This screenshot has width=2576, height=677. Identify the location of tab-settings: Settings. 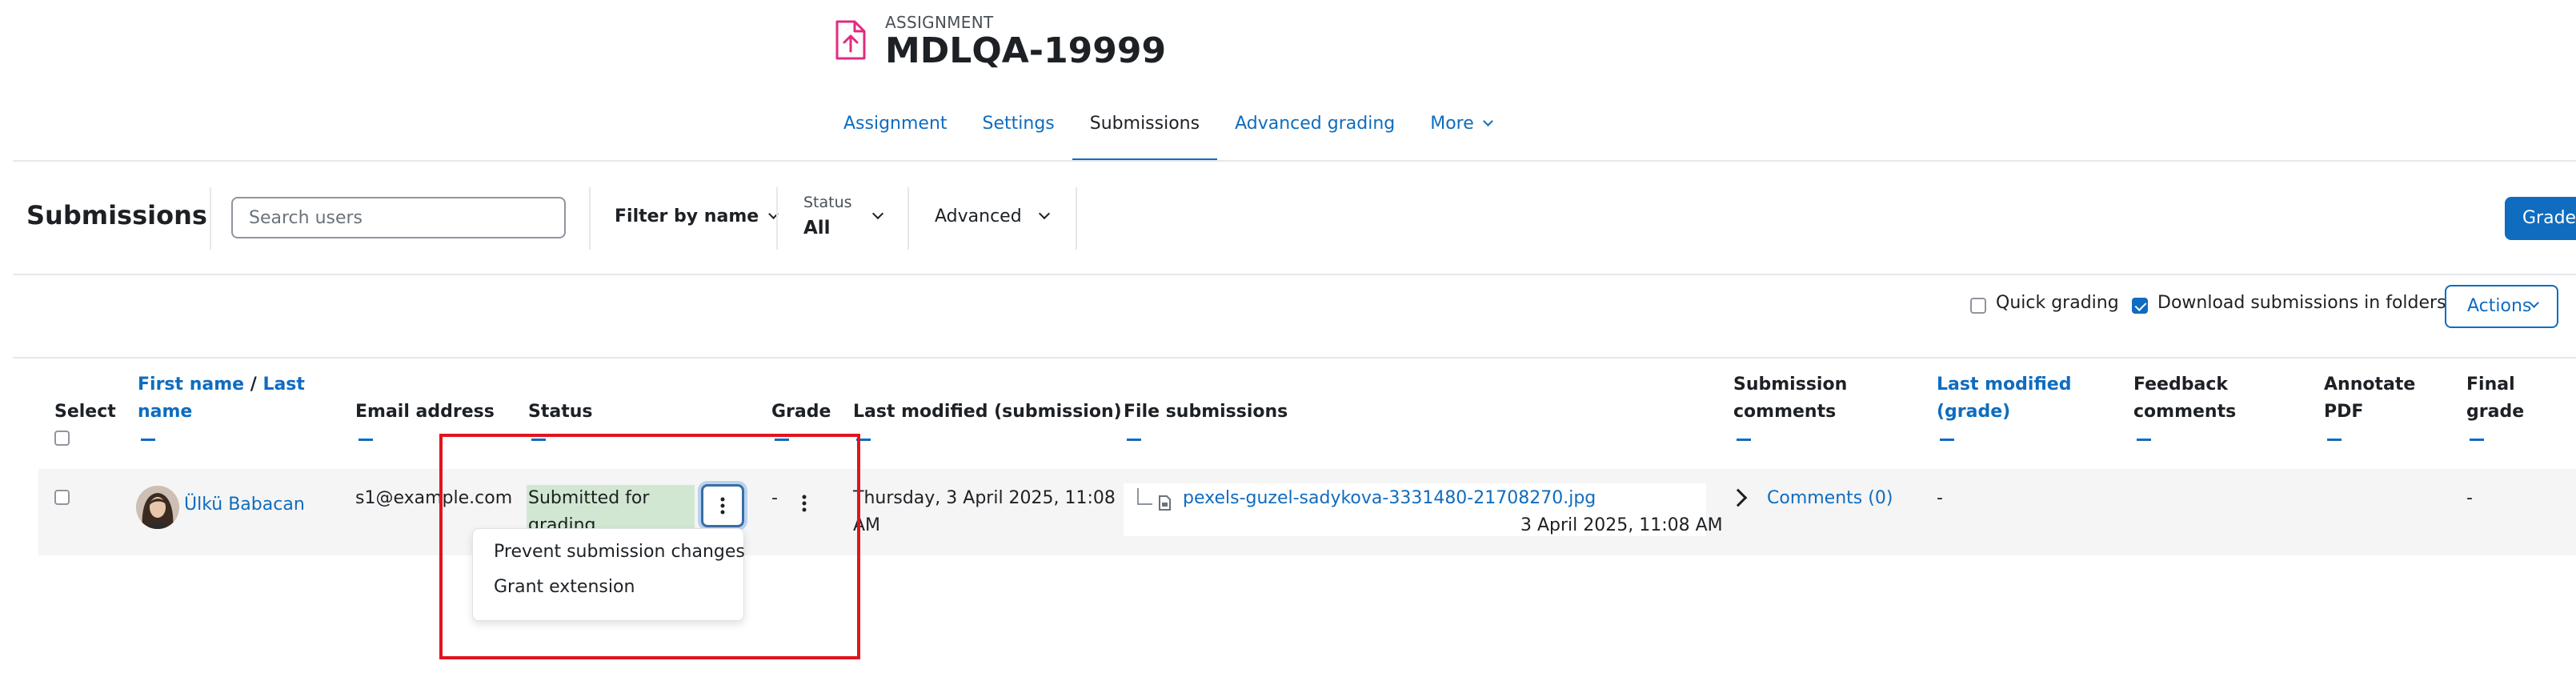
(1018, 133).